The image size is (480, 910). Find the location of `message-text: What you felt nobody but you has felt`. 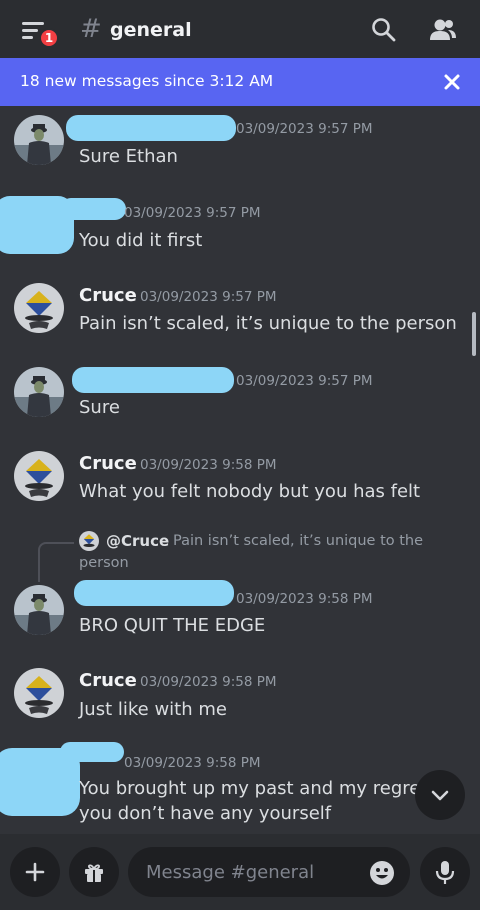

message-text: What you felt nobody but you has felt is located at coordinates (250, 491).